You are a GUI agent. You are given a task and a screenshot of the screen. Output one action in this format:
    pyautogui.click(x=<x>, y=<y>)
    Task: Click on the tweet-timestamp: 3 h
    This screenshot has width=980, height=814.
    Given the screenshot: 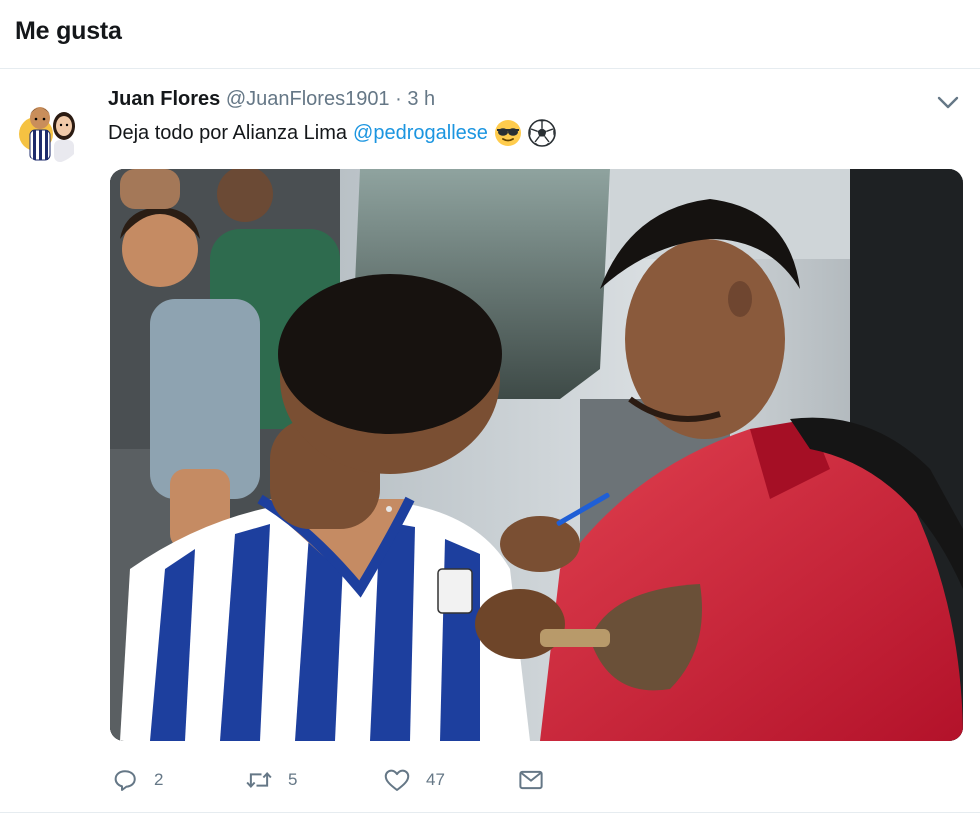 What is the action you would take?
    pyautogui.click(x=421, y=99)
    